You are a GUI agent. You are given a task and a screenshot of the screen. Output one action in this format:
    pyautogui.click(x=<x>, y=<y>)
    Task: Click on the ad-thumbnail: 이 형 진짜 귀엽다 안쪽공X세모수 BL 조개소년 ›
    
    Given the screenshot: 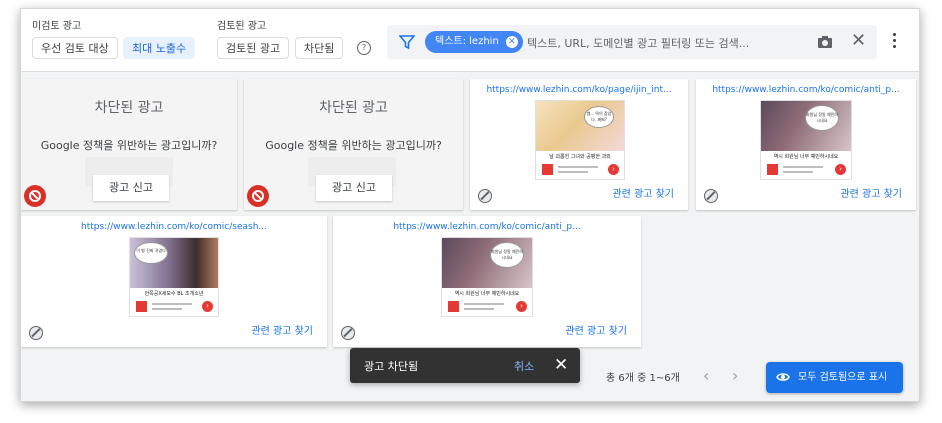 What is the action you would take?
    pyautogui.click(x=174, y=277)
    